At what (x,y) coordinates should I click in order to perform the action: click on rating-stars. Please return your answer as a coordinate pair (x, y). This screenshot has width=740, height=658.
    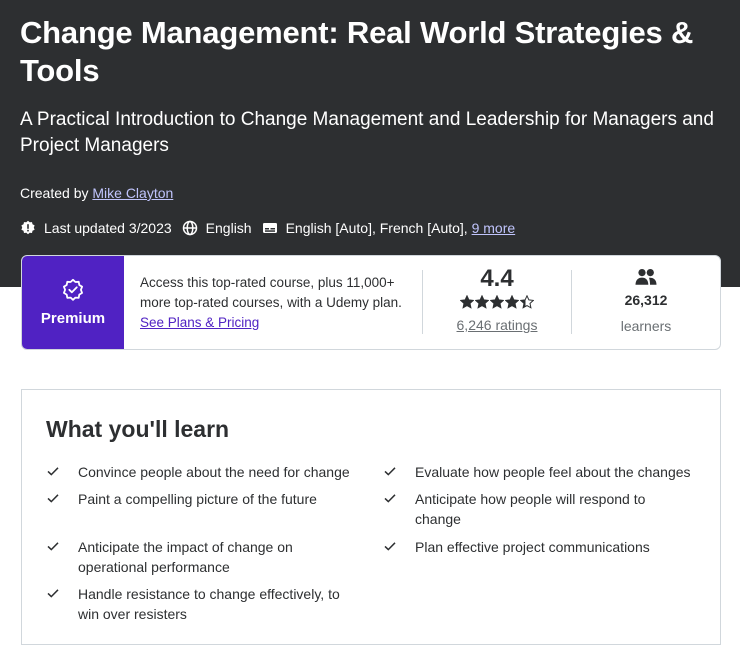
    Looking at the image, I should click on (497, 302).